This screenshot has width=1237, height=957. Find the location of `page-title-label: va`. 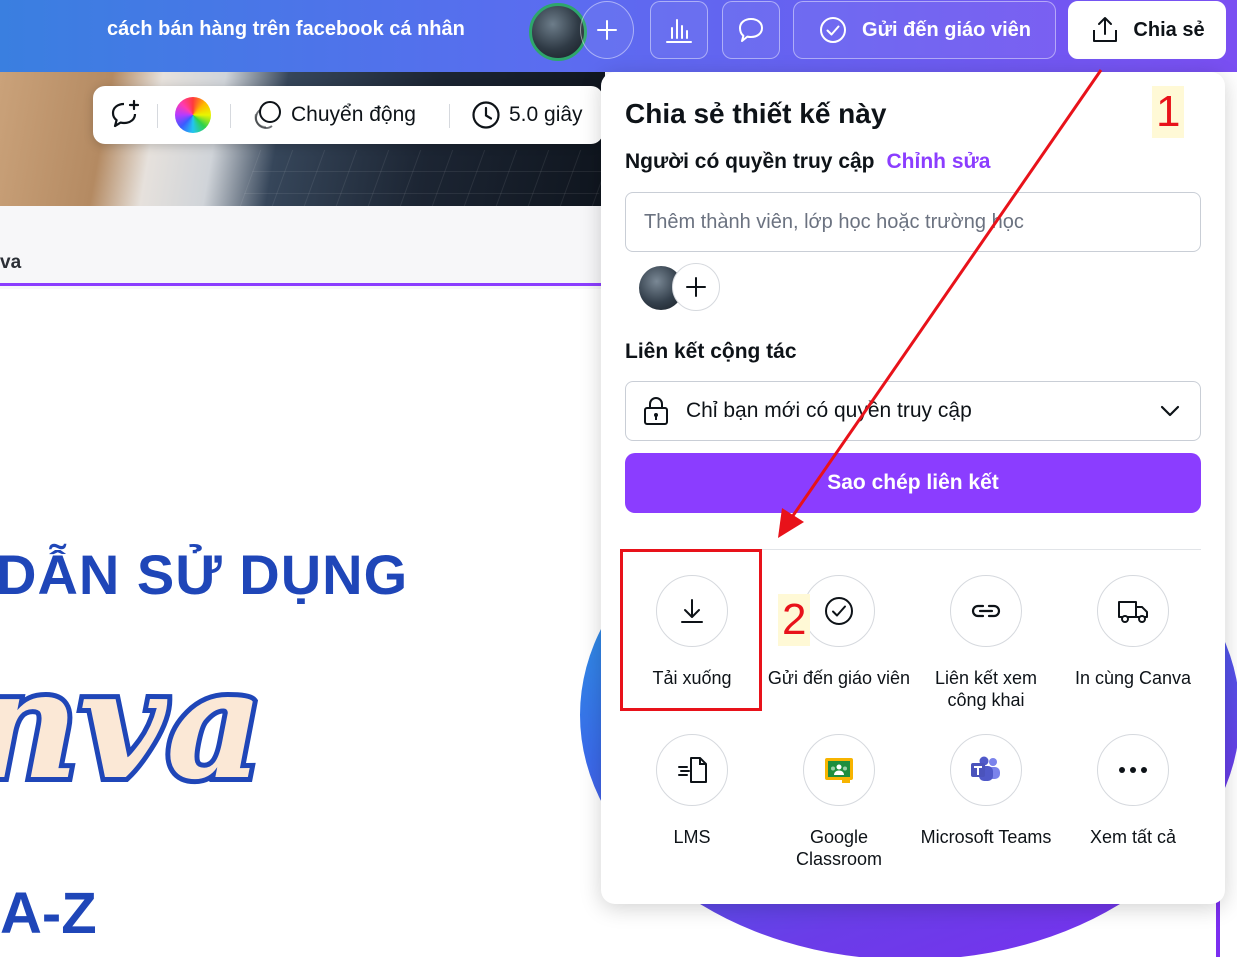

page-title-label: va is located at coordinates (10, 263).